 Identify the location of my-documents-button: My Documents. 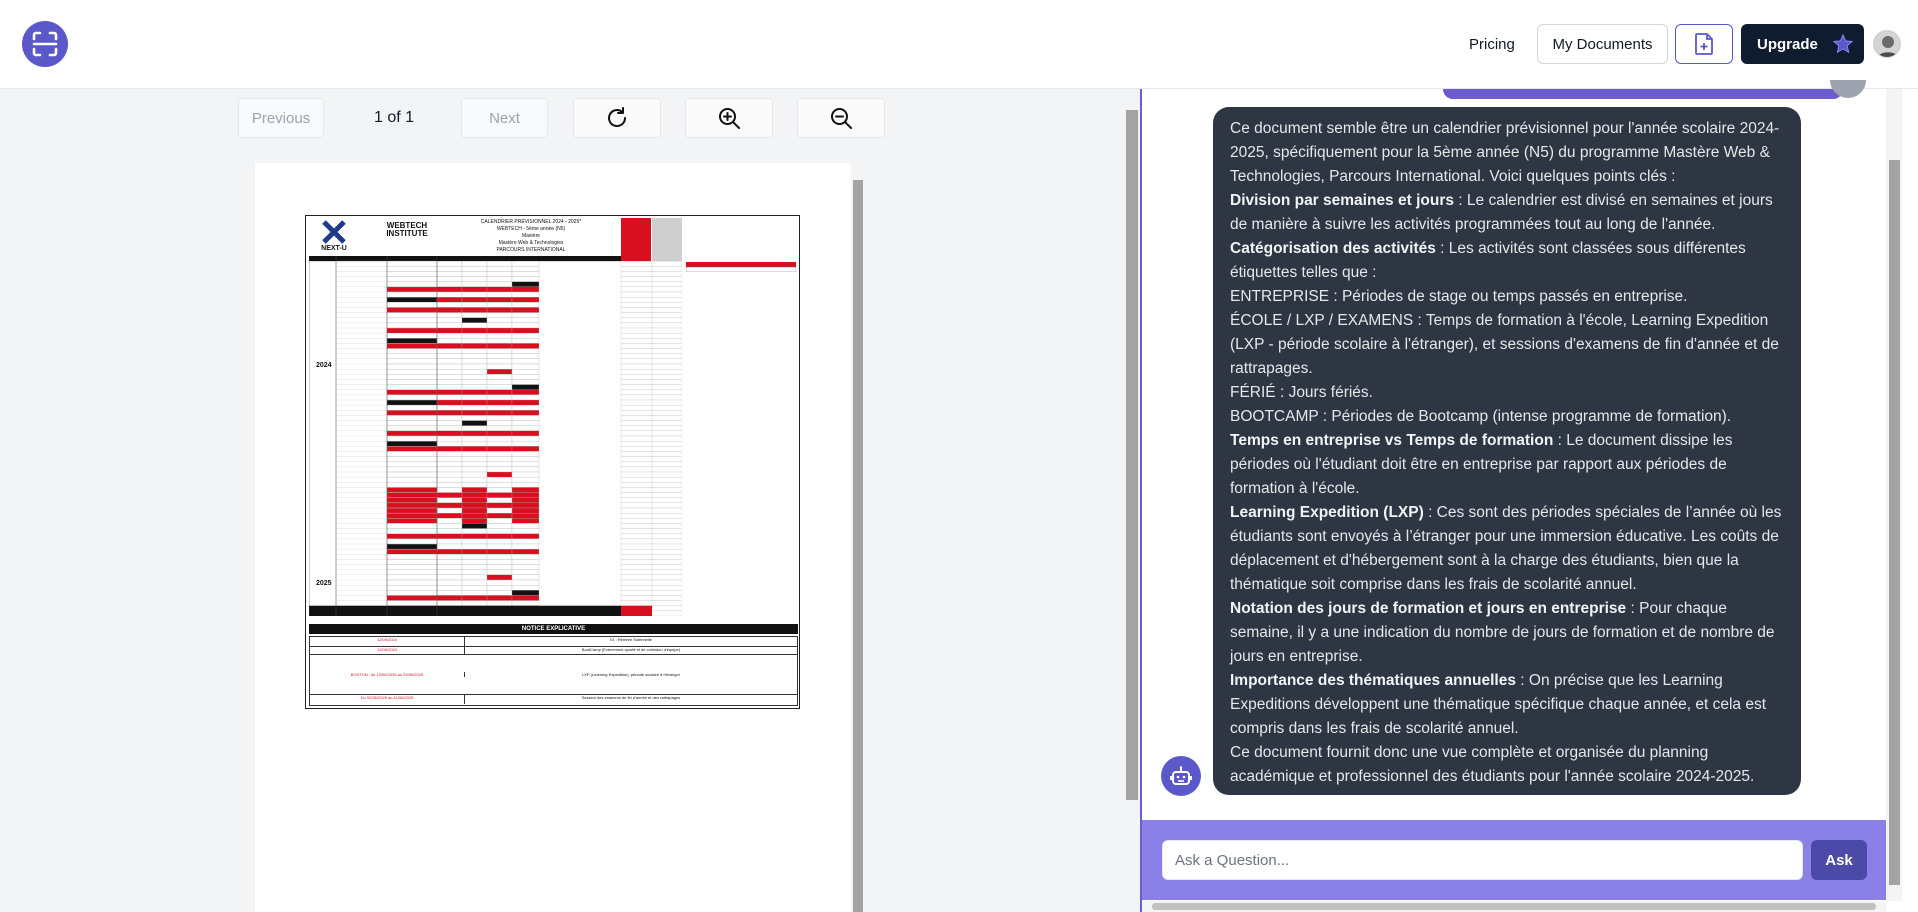
(1602, 44).